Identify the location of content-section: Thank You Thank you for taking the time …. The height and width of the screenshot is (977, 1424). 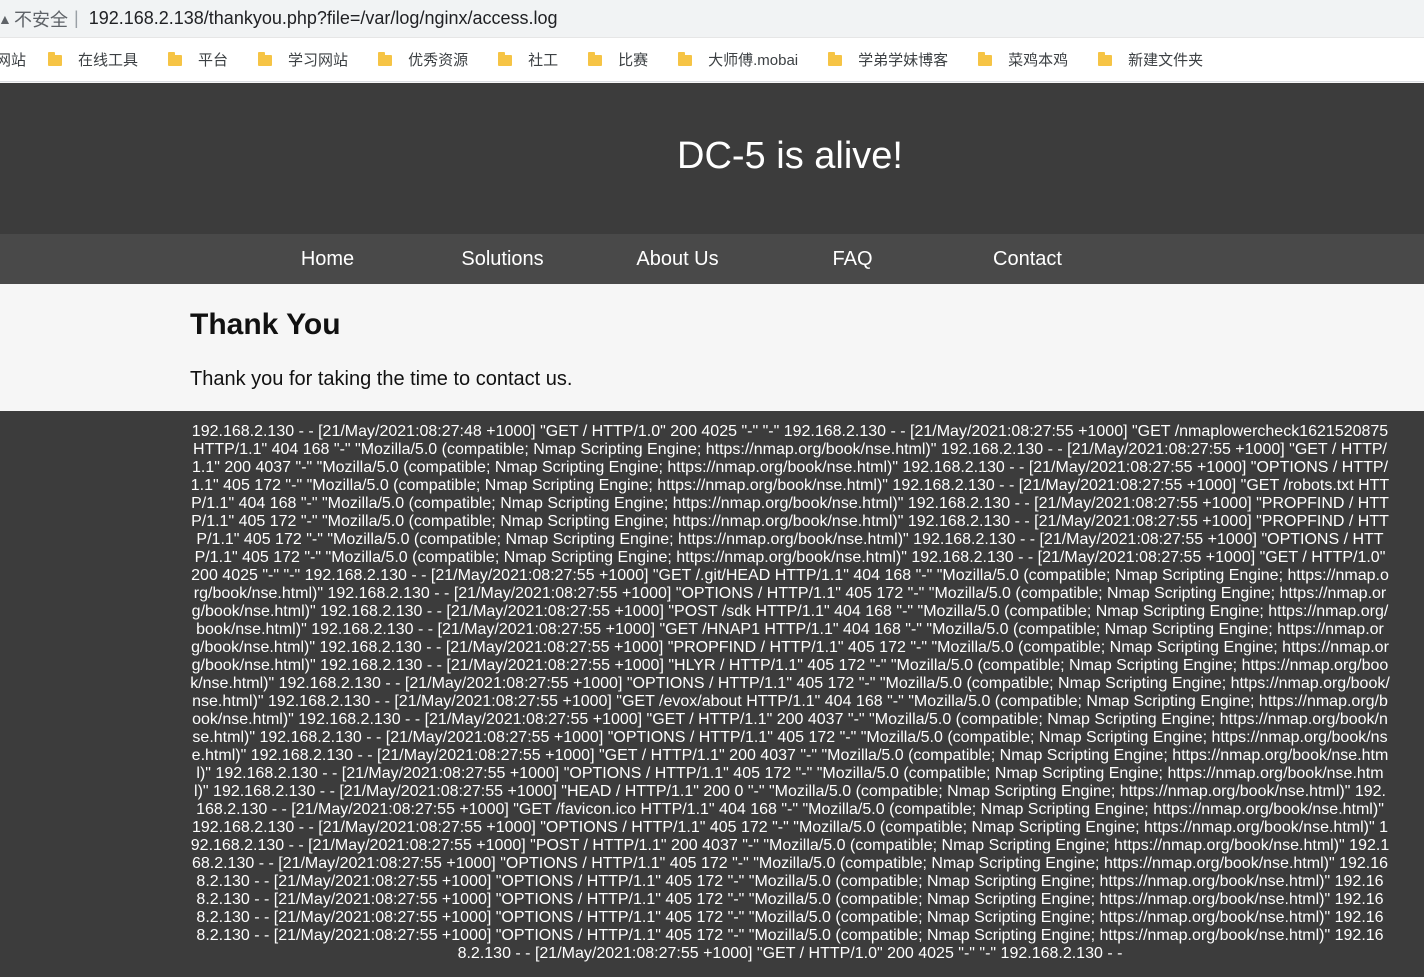
(712, 347).